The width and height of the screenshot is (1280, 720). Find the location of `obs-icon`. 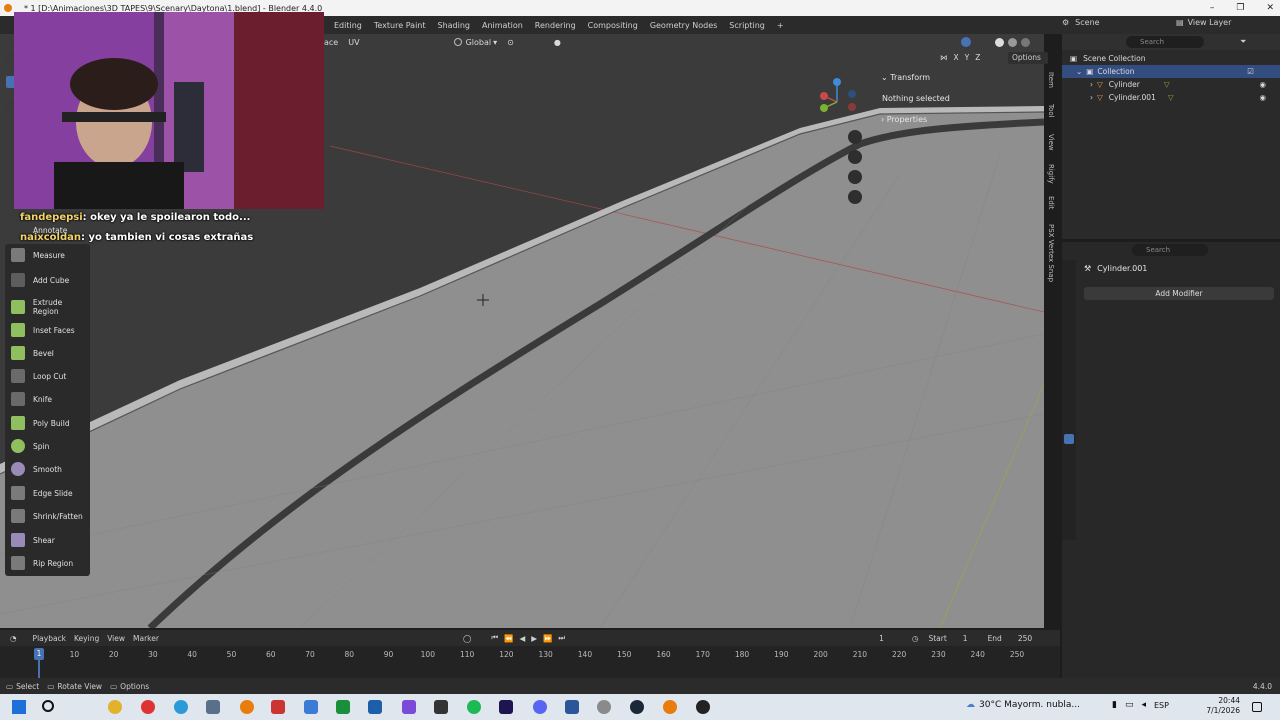

obs-icon is located at coordinates (703, 707).